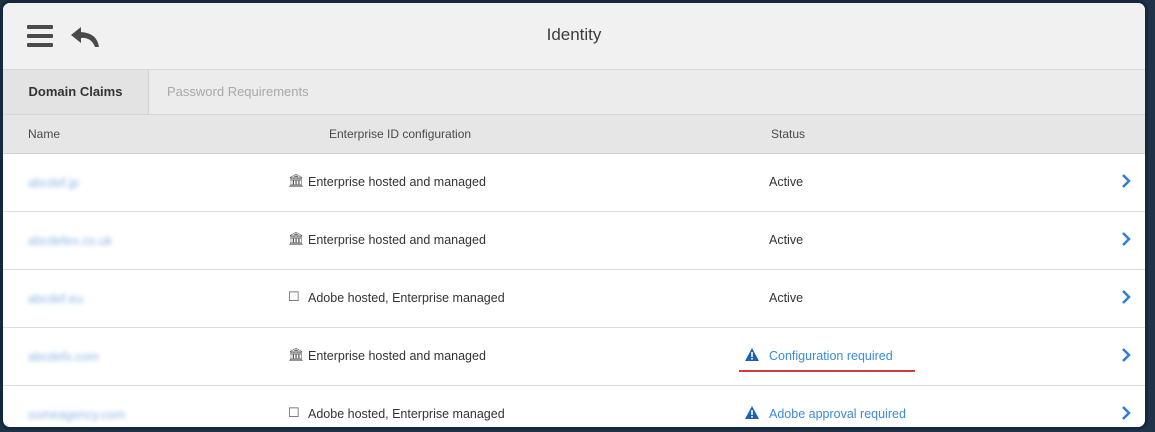 The width and height of the screenshot is (1155, 432). Describe the element at coordinates (76, 415) in the screenshot. I see `domain-name: someagency.com` at that location.